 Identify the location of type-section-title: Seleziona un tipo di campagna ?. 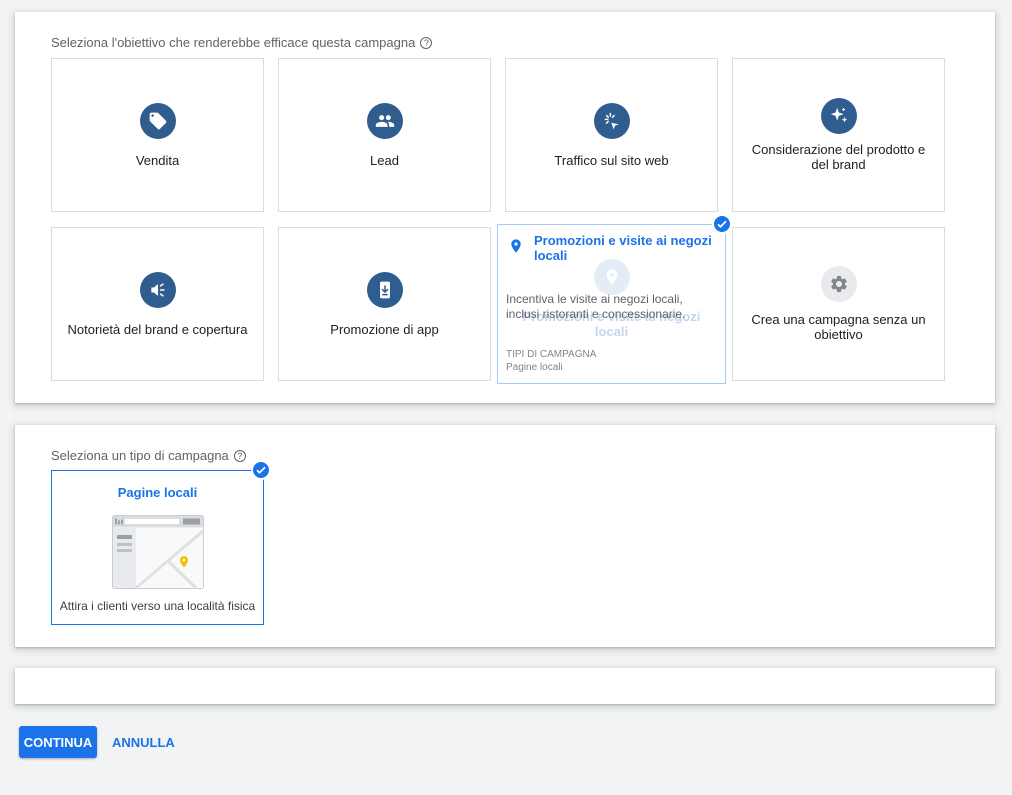
(148, 455).